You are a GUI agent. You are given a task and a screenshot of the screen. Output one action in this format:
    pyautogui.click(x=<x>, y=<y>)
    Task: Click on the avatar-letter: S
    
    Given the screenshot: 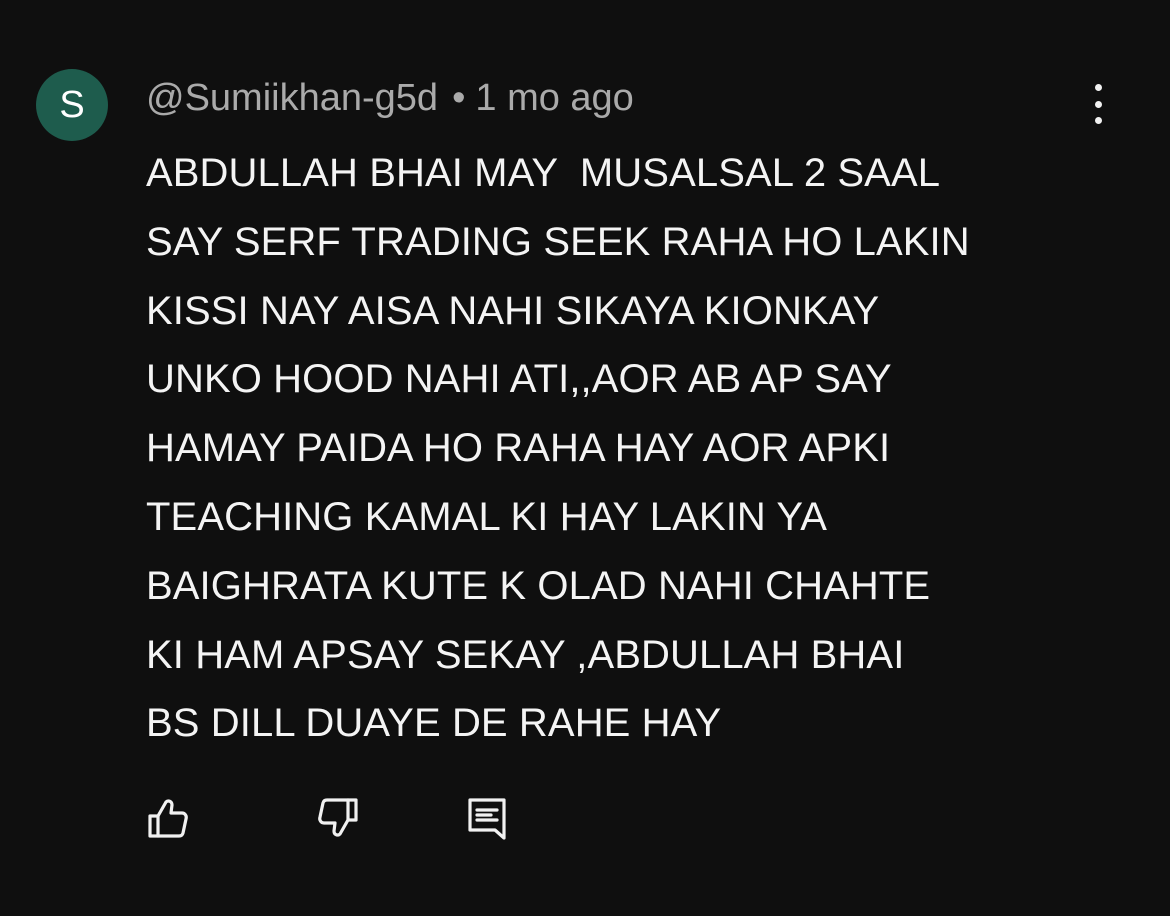 What is the action you would take?
    pyautogui.click(x=72, y=105)
    